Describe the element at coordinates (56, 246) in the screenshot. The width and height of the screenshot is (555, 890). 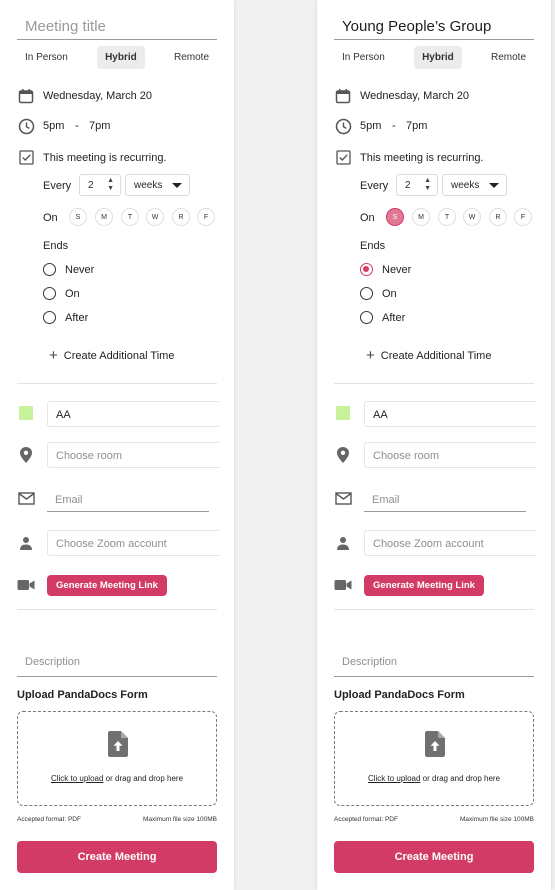
I see `ends-label: Ends` at that location.